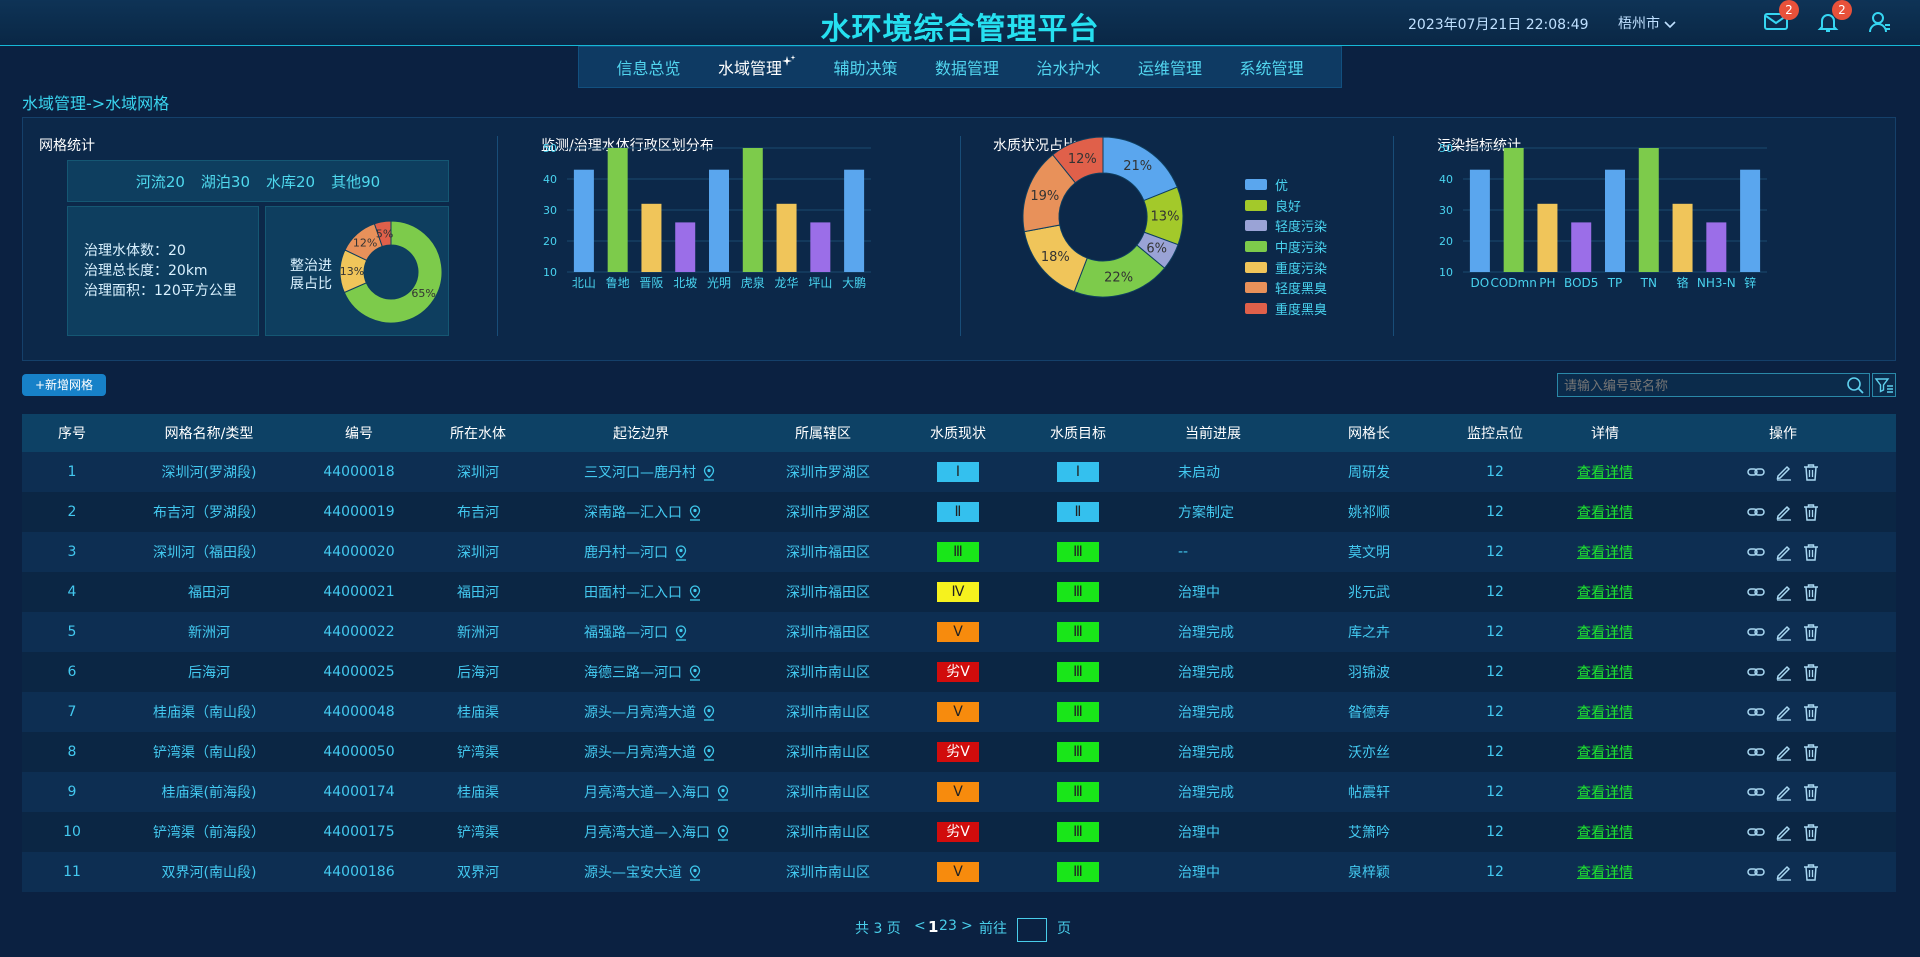 This screenshot has width=1920, height=957. I want to click on mail-button: 2, so click(1781, 18).